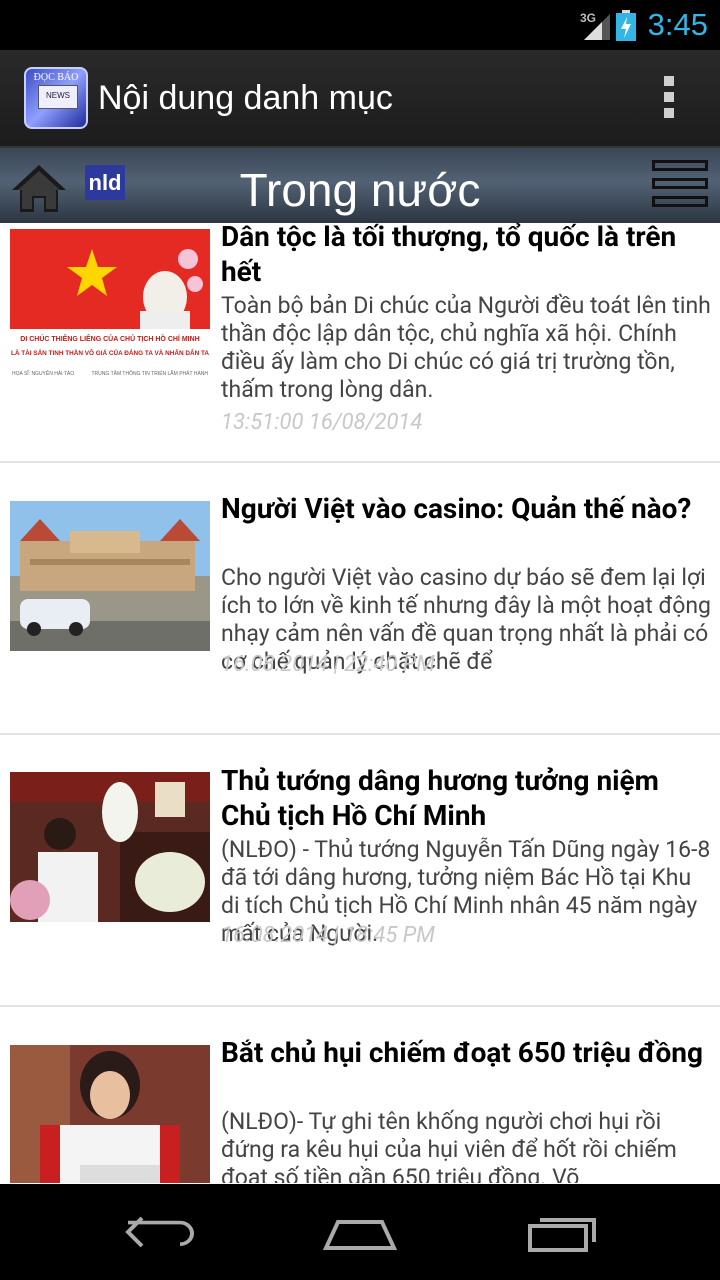  Describe the element at coordinates (466, 508) in the screenshot. I see `article-title: Người Việt vào casino: Quản thế nào?` at that location.